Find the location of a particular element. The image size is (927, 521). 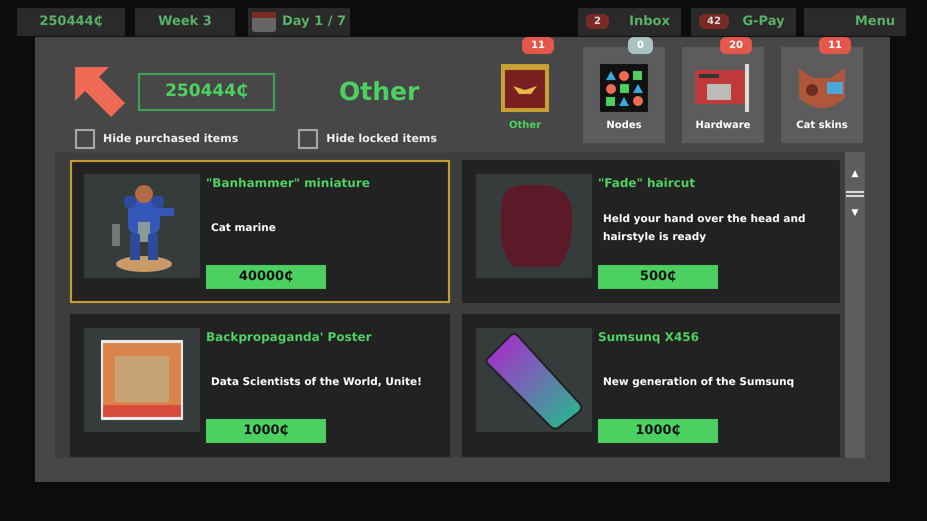

week-text: Week 3 is located at coordinates (185, 22).